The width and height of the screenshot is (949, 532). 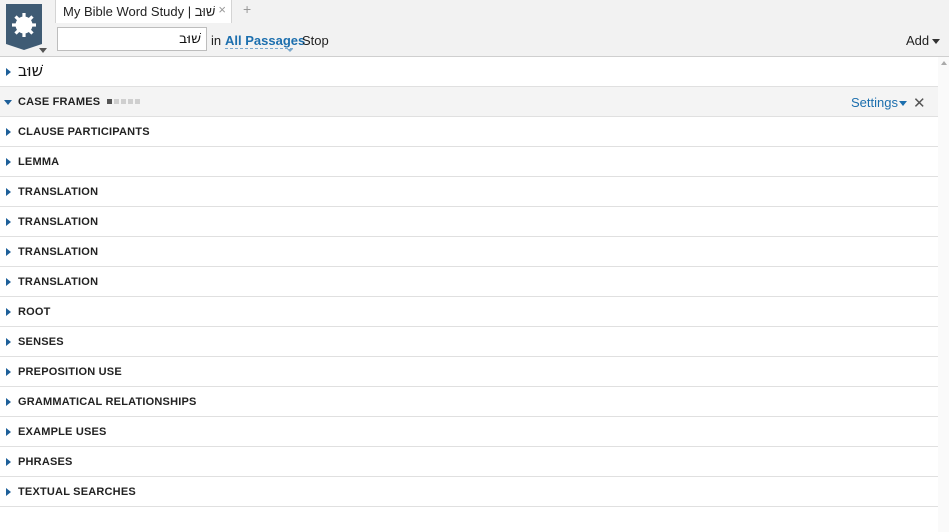 I want to click on add-dropdown-caret-icon, so click(x=936, y=41).